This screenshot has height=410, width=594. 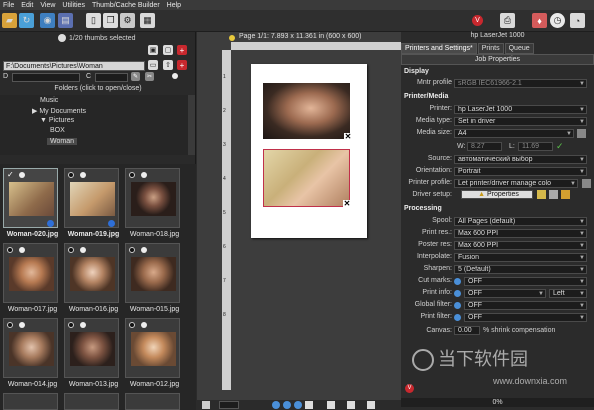 I want to click on global-filter-select: OFF ▼, so click(x=525, y=305).